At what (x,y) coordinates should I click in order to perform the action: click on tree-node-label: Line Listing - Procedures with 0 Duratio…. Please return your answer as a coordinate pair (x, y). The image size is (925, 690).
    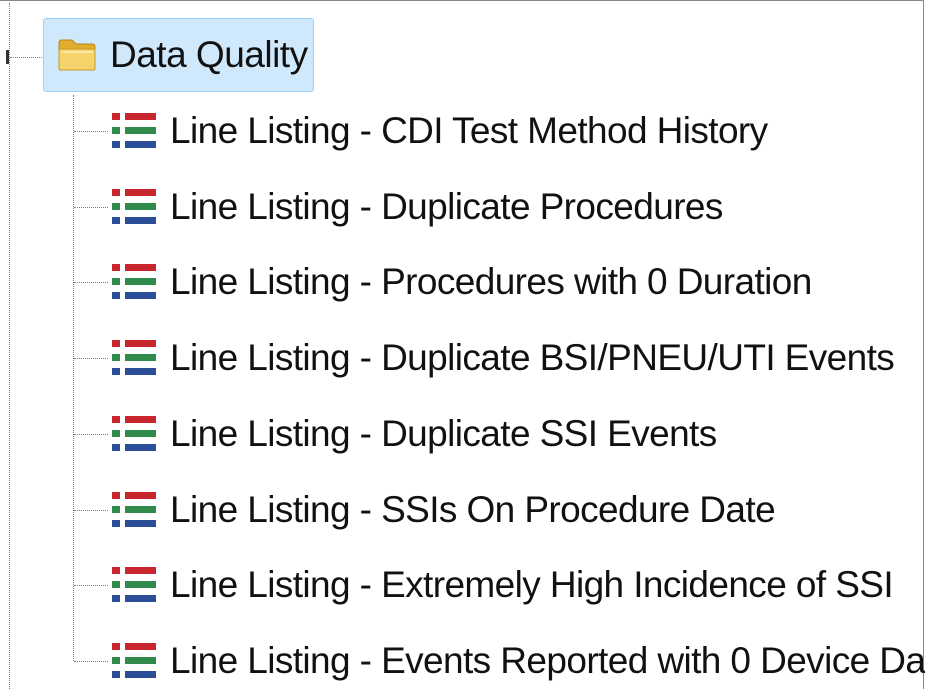
    Looking at the image, I should click on (491, 281).